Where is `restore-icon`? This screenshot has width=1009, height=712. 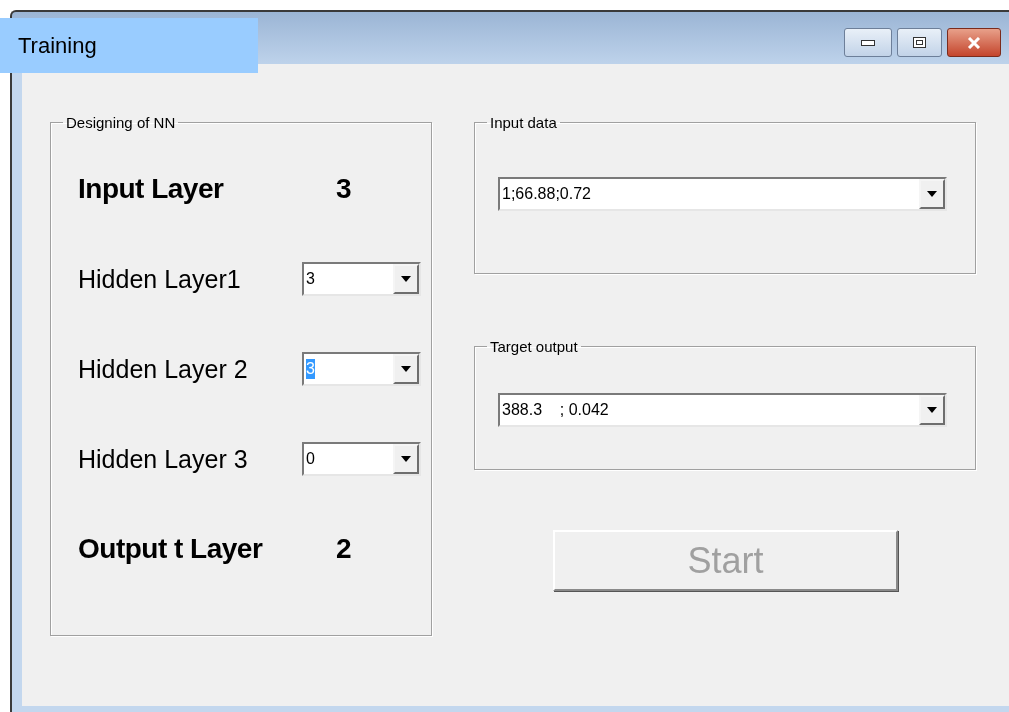 restore-icon is located at coordinates (919, 42).